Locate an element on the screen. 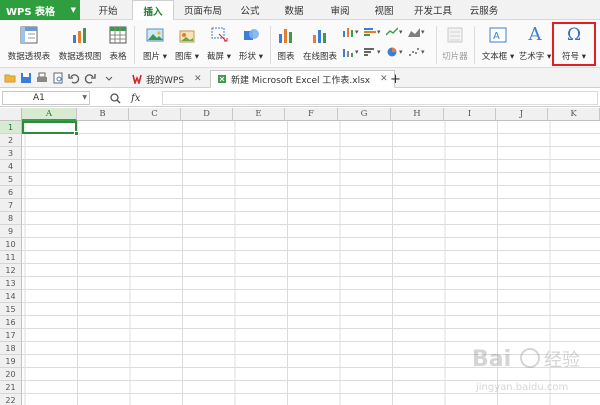  row-header-9: 9 is located at coordinates (11, 231).